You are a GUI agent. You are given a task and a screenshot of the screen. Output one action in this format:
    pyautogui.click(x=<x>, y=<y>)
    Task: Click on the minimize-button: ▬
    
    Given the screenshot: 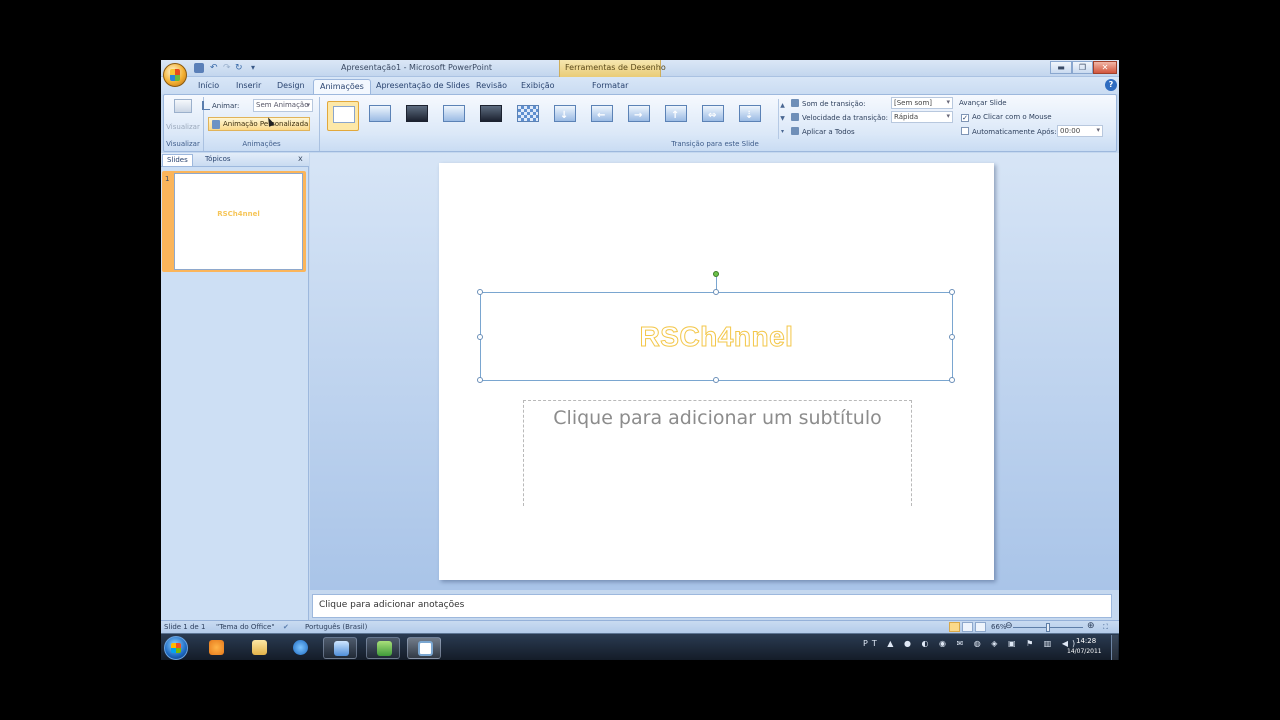 What is the action you would take?
    pyautogui.click(x=1061, y=67)
    